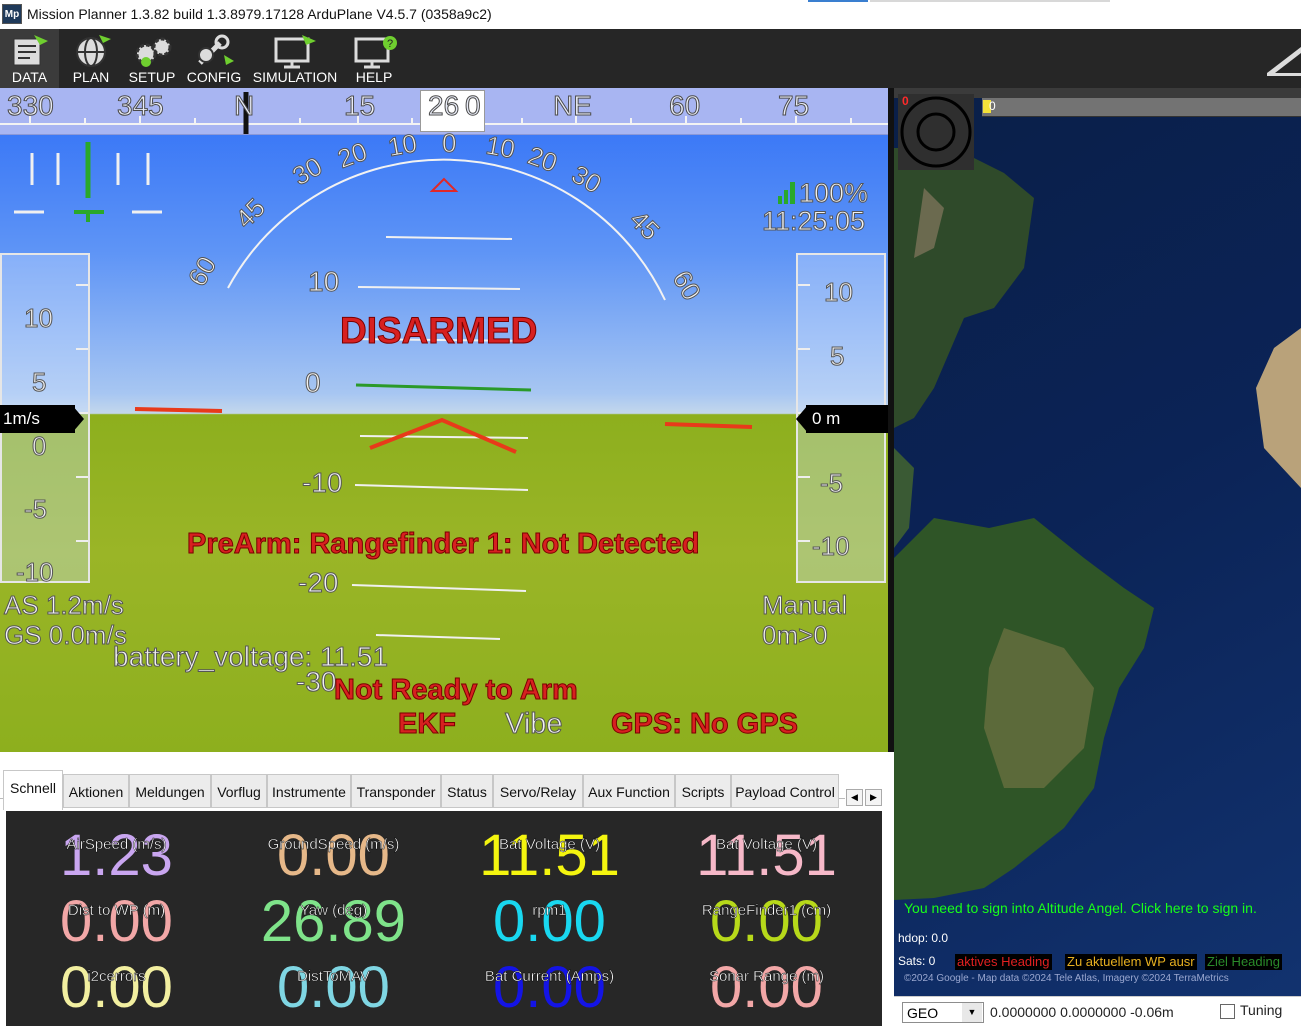  I want to click on speed-tick: 10, so click(39, 318).